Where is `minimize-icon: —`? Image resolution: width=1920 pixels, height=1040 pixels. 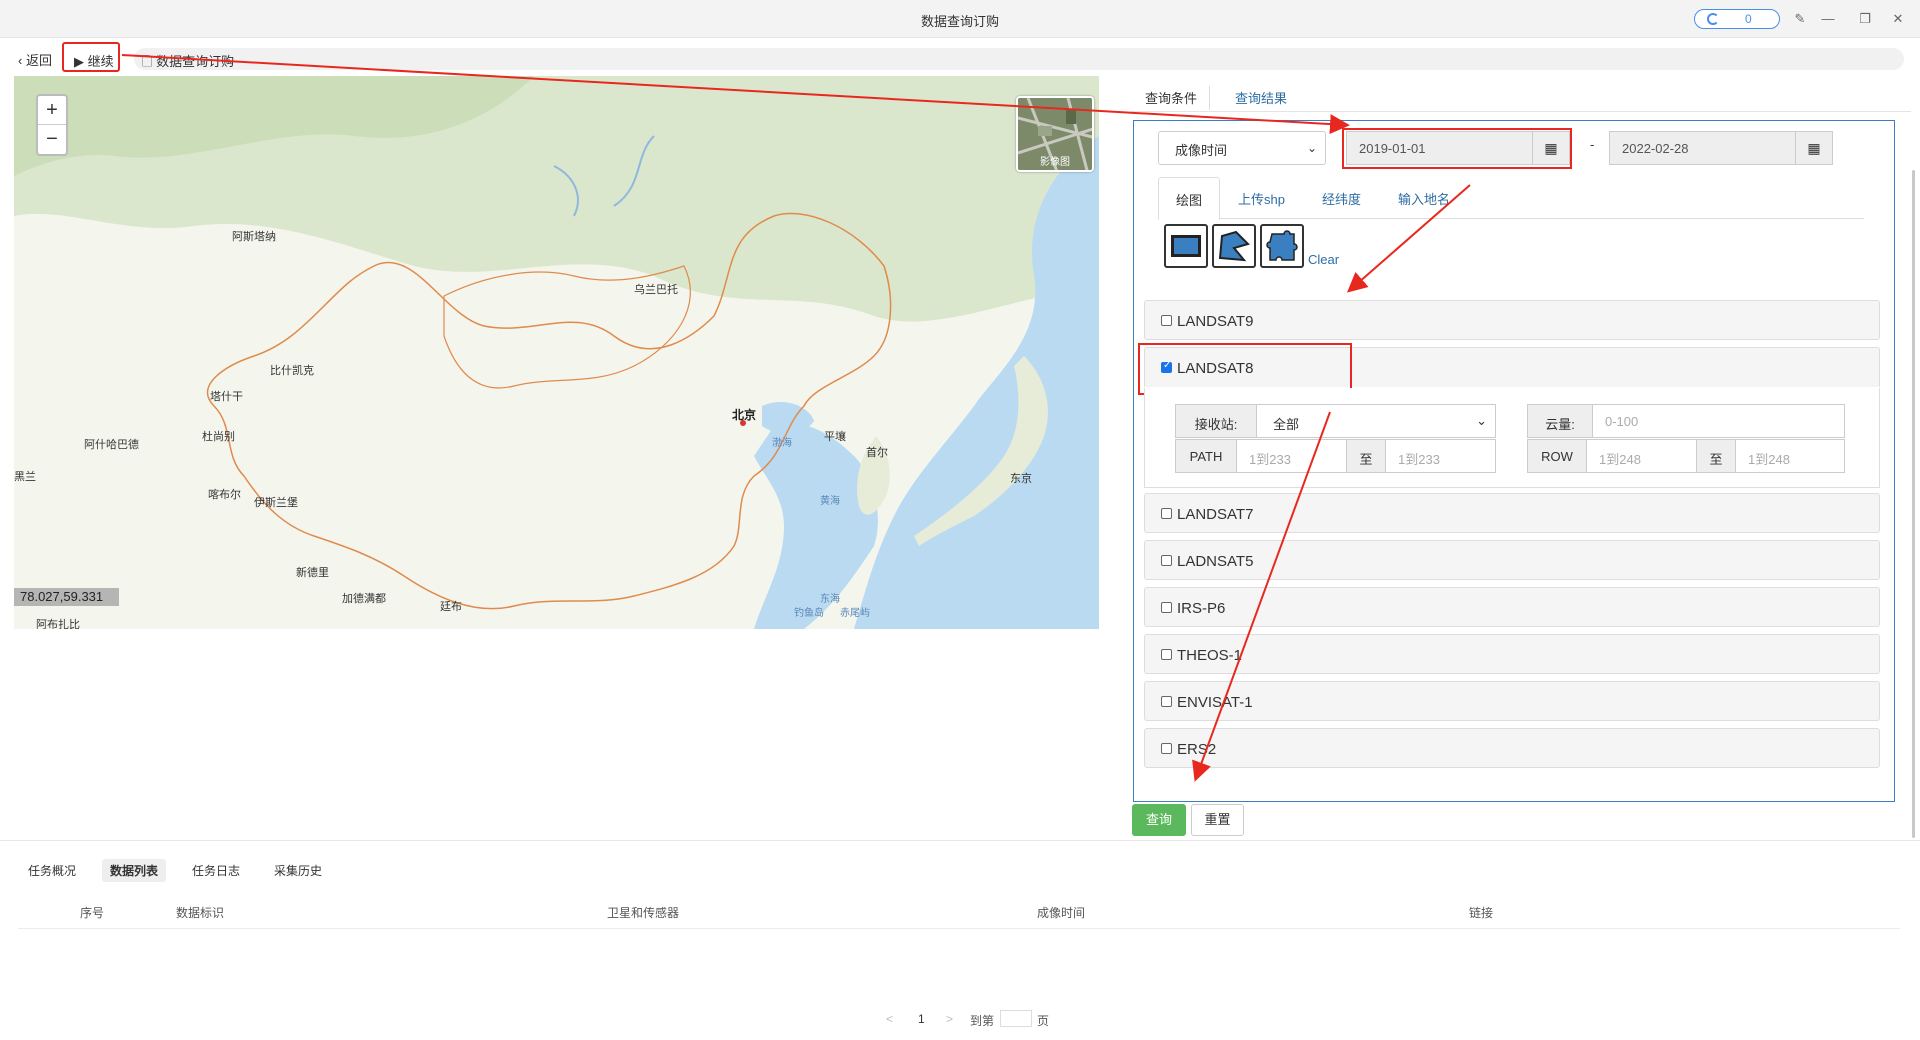 minimize-icon: — is located at coordinates (1828, 19).